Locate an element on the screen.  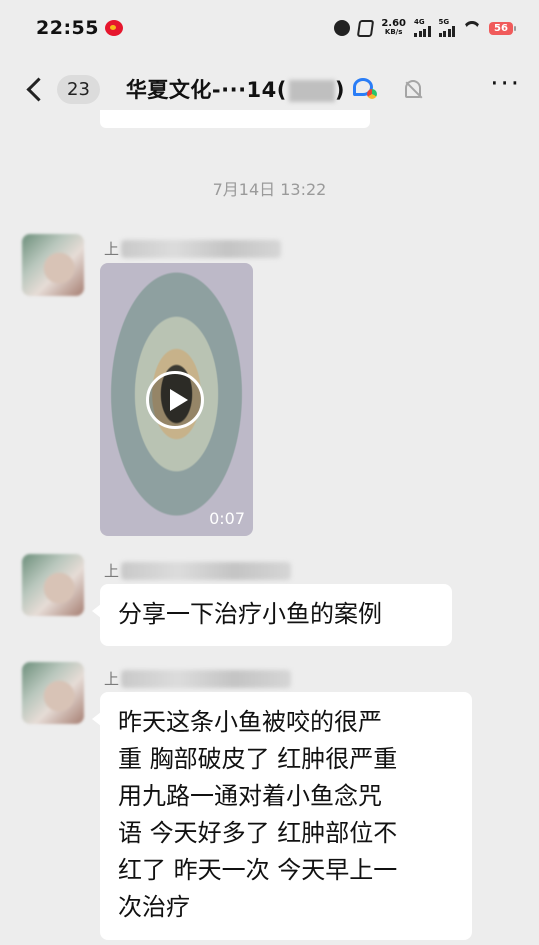
message-bubble: 分享一下治疗小鱼的案例 is located at coordinates (272, 615).